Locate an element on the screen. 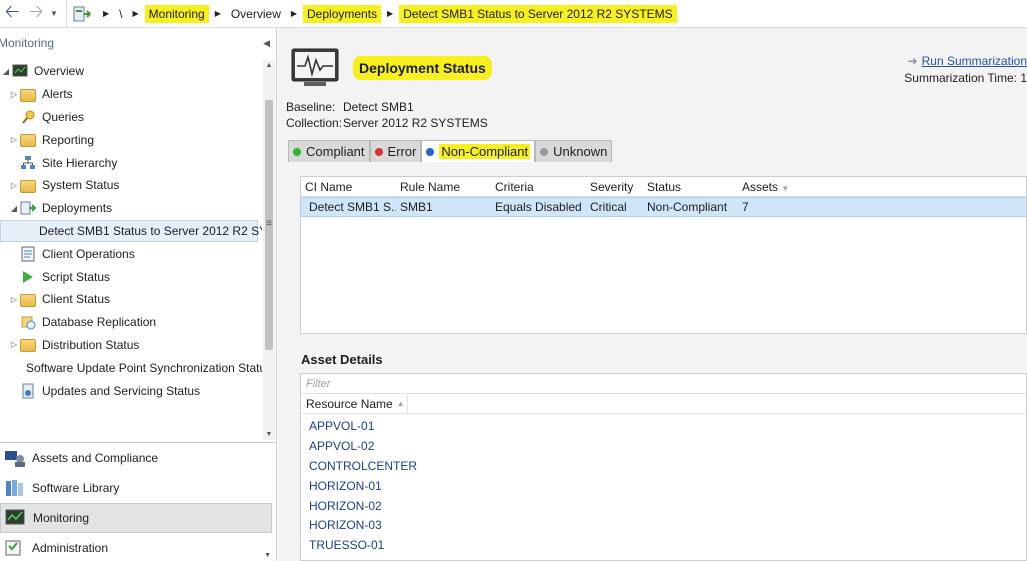  tab-non-compliant: Non-Compliant is located at coordinates (478, 151).